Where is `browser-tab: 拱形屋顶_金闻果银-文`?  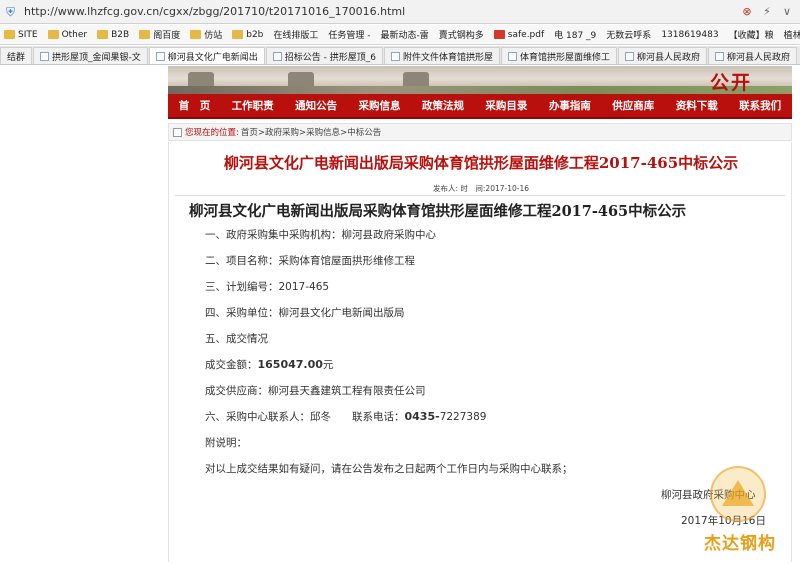 browser-tab: 拱形屋顶_金闻果银-文 is located at coordinates (90, 55).